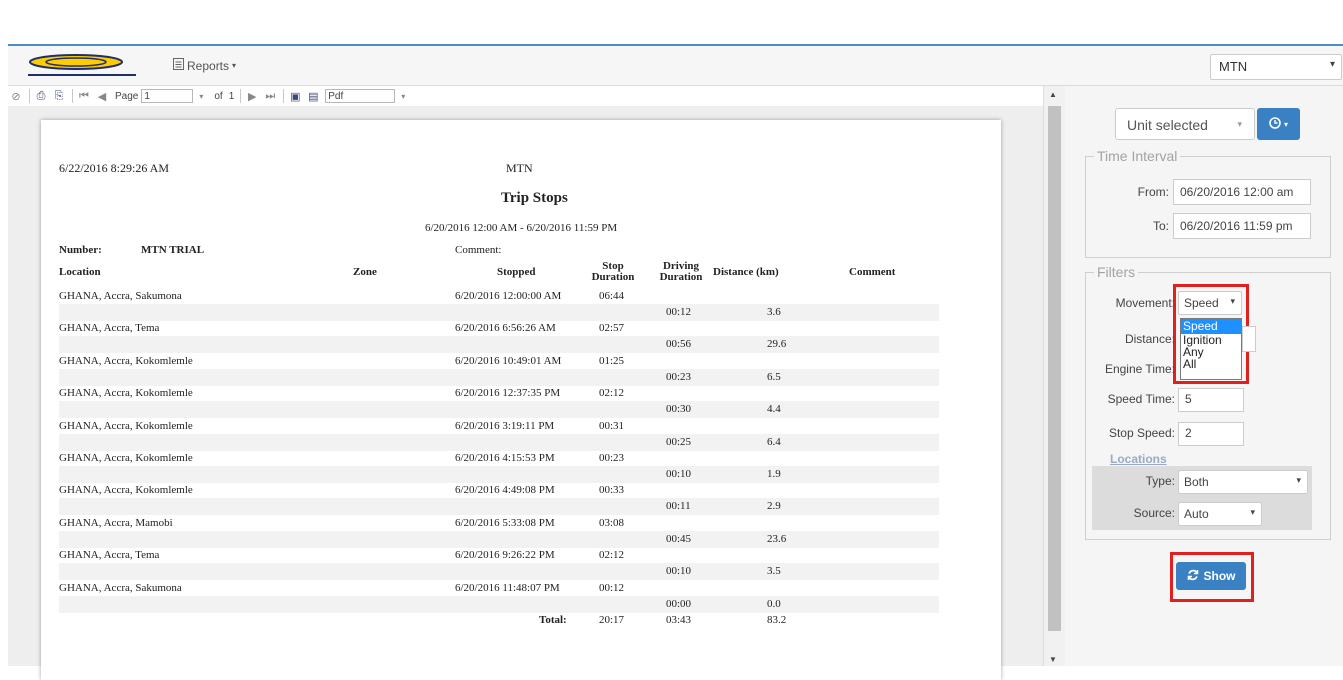 This screenshot has height=680, width=1343. What do you see at coordinates (1211, 400) in the screenshot?
I see `speed-time-input: 5` at bounding box center [1211, 400].